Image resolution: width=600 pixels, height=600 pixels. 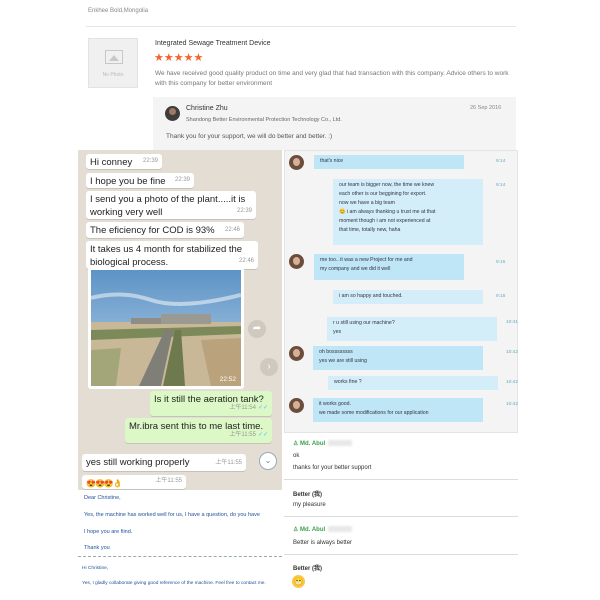 I want to click on message-text: thanks for your better support, so click(x=332, y=468).